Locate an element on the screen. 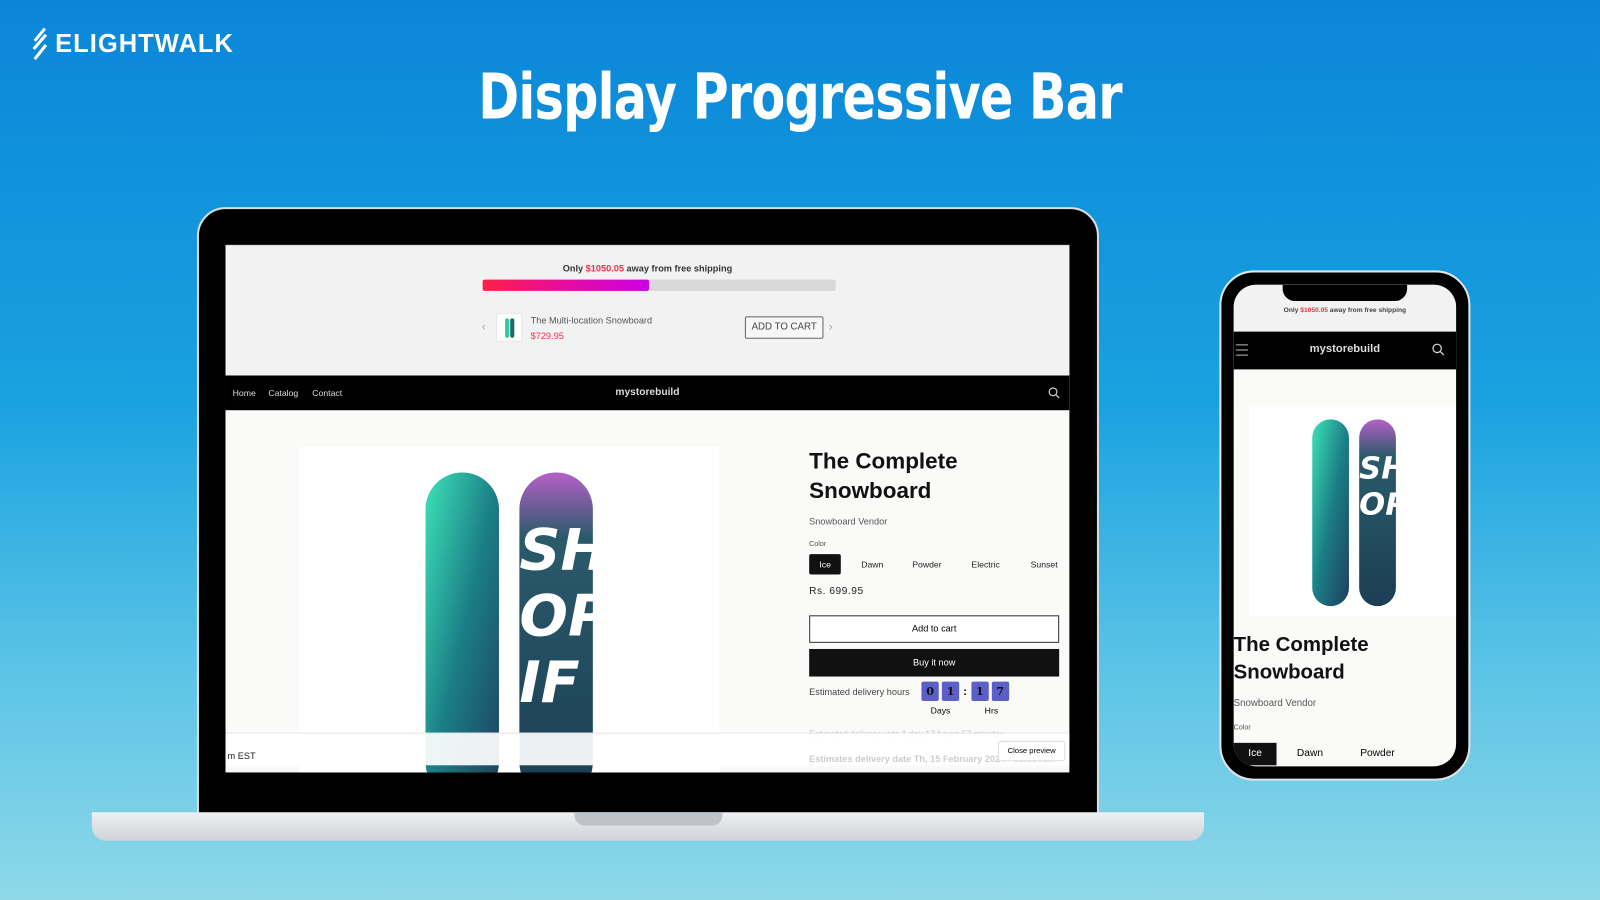 The width and height of the screenshot is (1600, 900). progress-bar is located at coordinates (659, 285).